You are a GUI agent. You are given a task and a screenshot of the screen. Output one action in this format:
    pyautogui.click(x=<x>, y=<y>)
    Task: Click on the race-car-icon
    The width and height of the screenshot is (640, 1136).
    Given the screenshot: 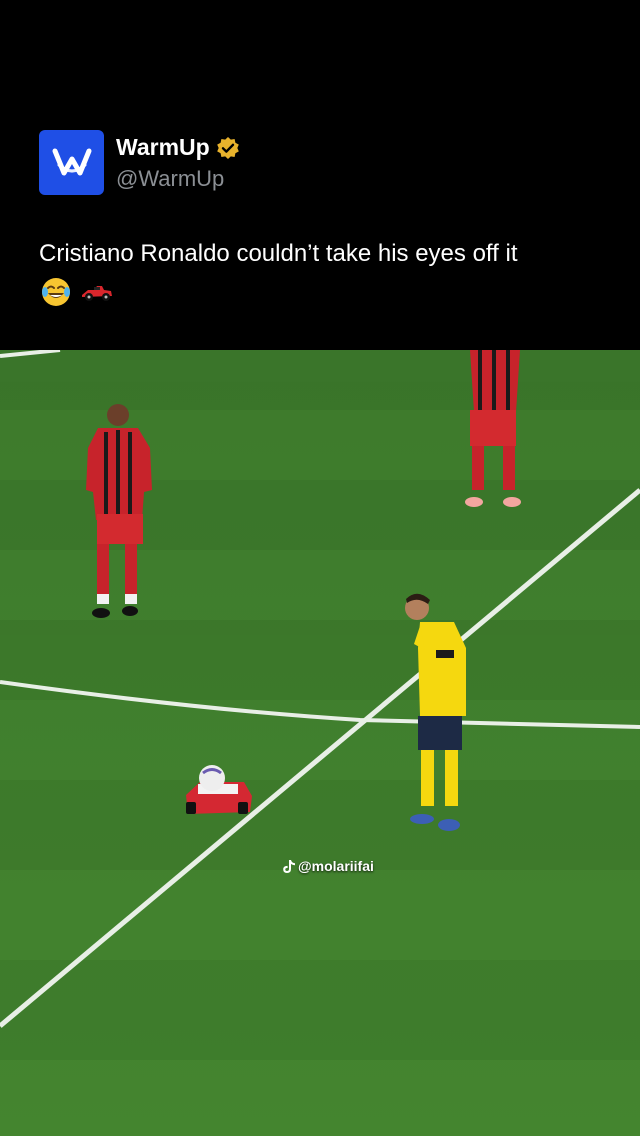 What is the action you would take?
    pyautogui.click(x=97, y=293)
    